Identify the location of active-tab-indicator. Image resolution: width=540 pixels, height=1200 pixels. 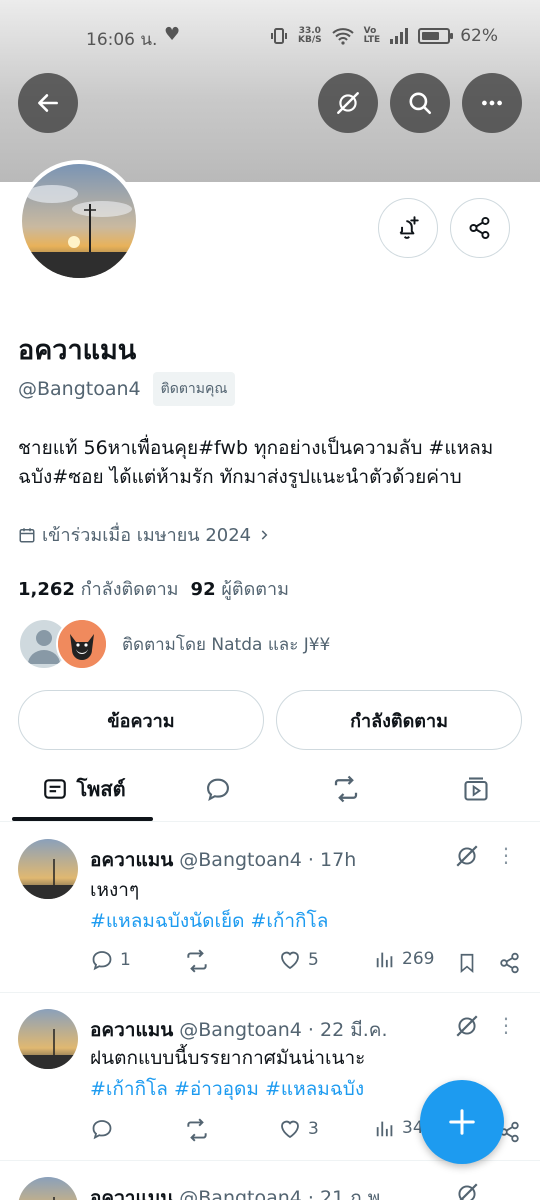
(82, 819).